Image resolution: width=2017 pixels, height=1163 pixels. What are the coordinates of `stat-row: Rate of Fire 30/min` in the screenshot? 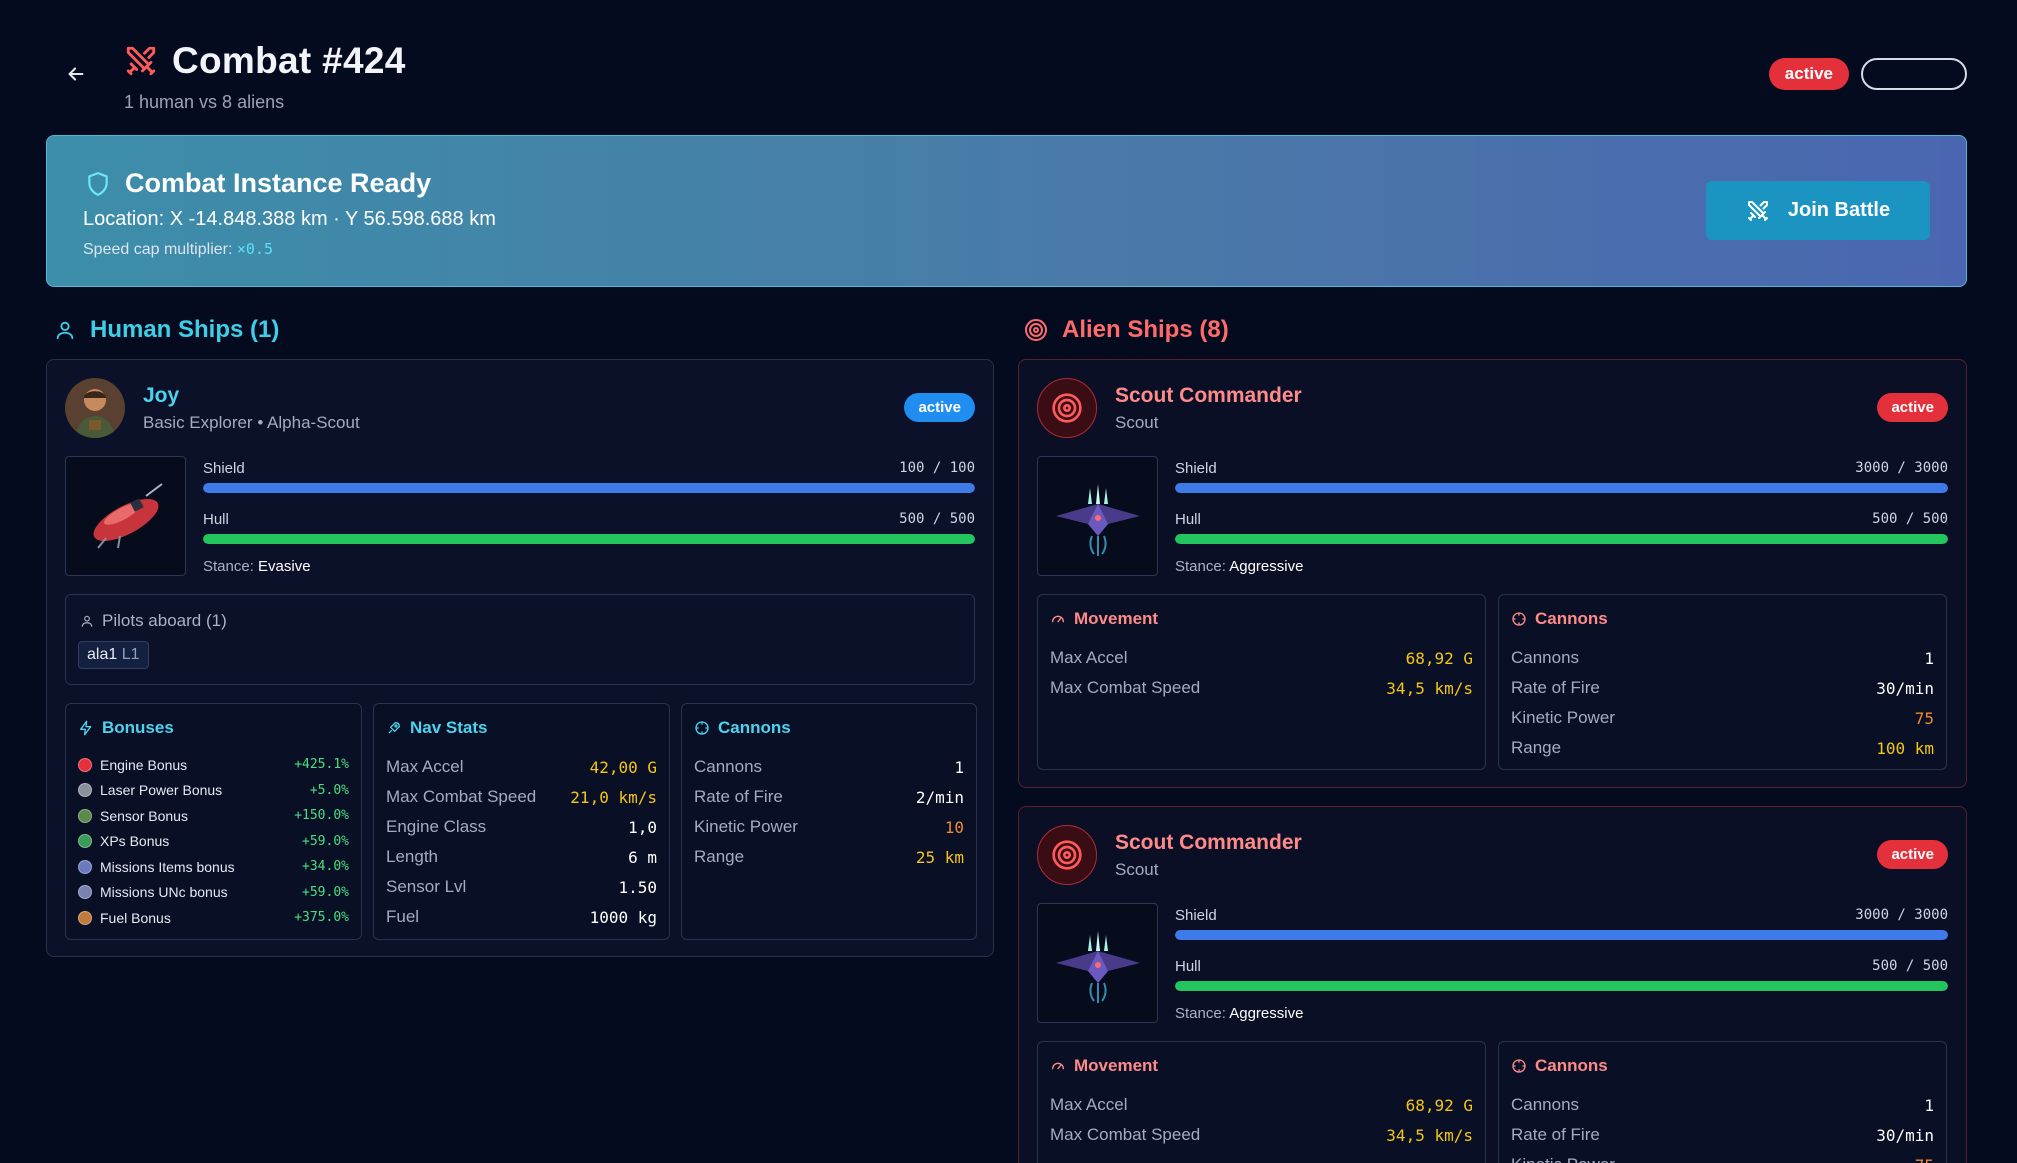 It's located at (1722, 1135).